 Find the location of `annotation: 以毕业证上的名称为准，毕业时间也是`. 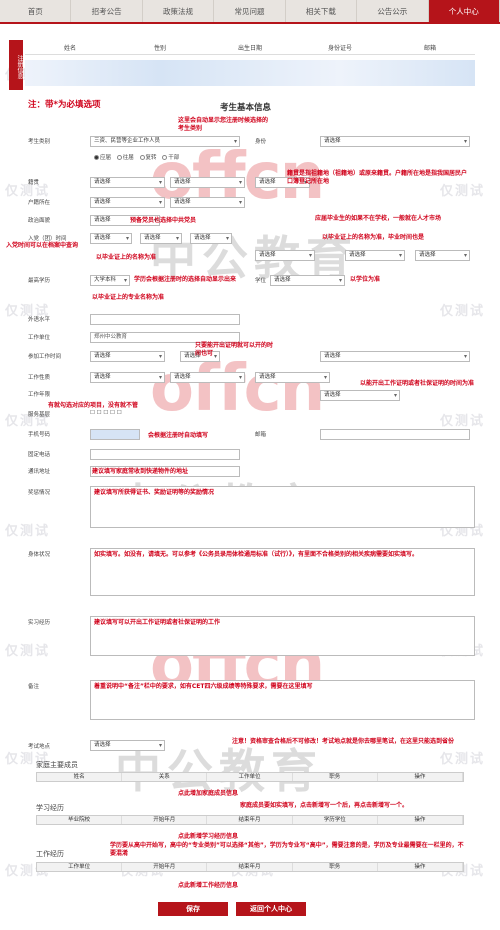

annotation: 以毕业证上的名称为准，毕业时间也是 is located at coordinates (373, 237).